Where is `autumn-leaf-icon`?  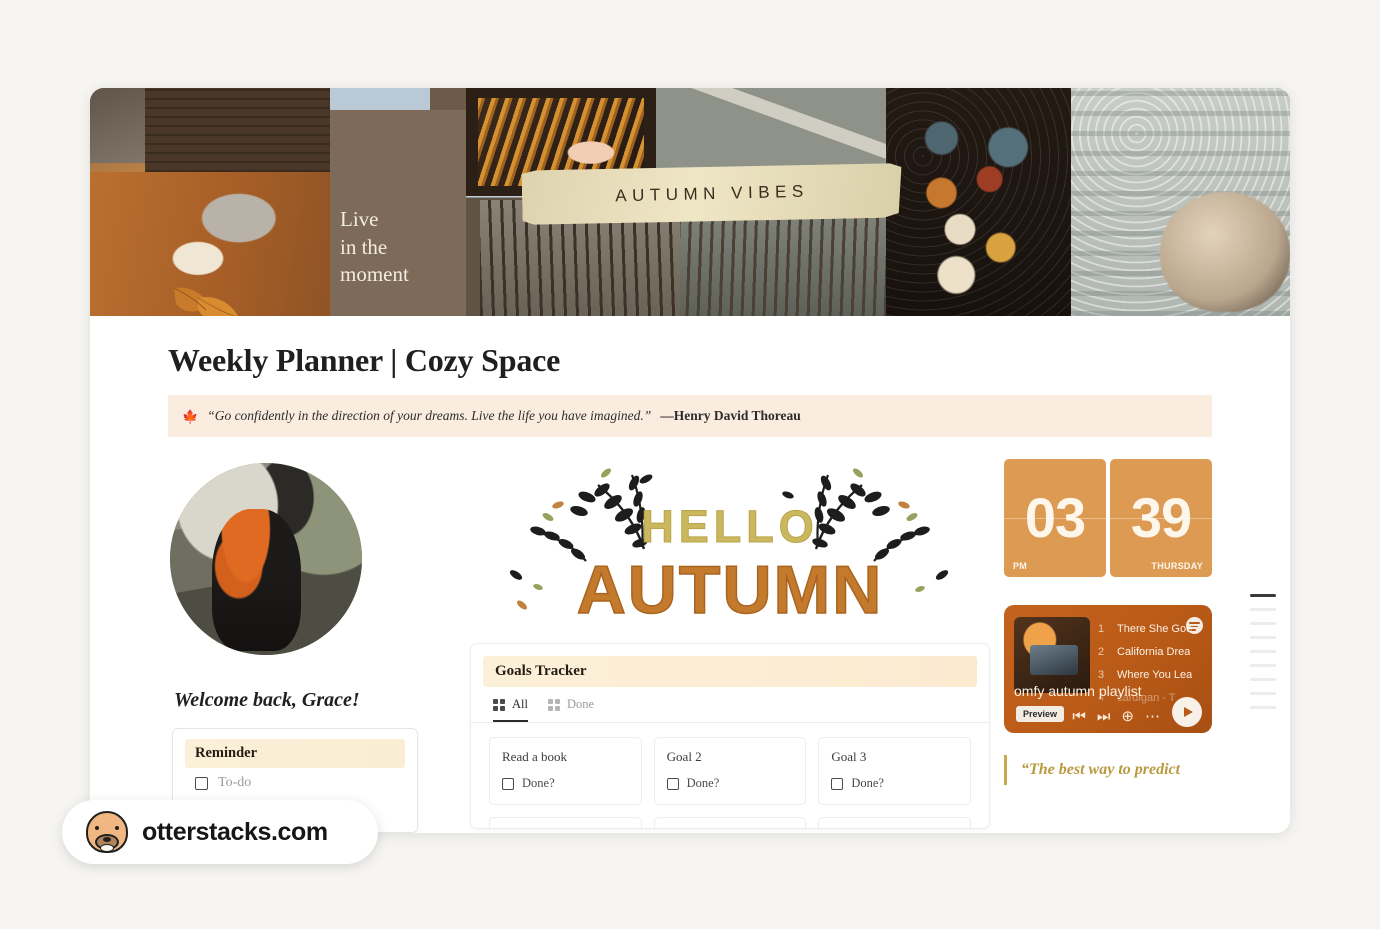
autumn-leaf-icon is located at coordinates (205, 301).